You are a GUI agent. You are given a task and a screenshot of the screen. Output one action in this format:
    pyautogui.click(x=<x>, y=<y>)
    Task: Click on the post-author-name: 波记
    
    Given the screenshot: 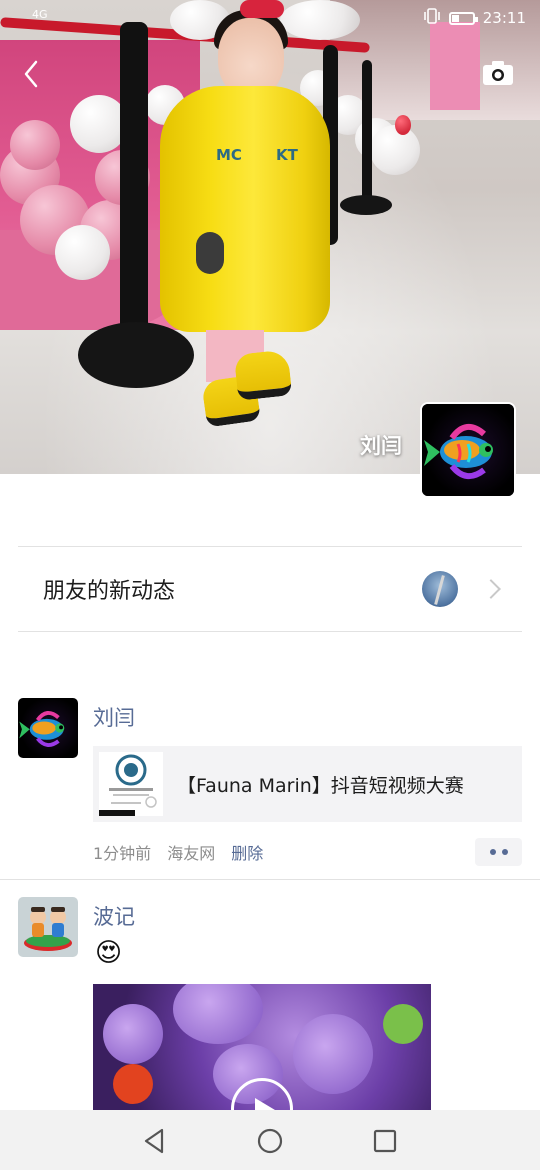 What is the action you would take?
    pyautogui.click(x=114, y=916)
    